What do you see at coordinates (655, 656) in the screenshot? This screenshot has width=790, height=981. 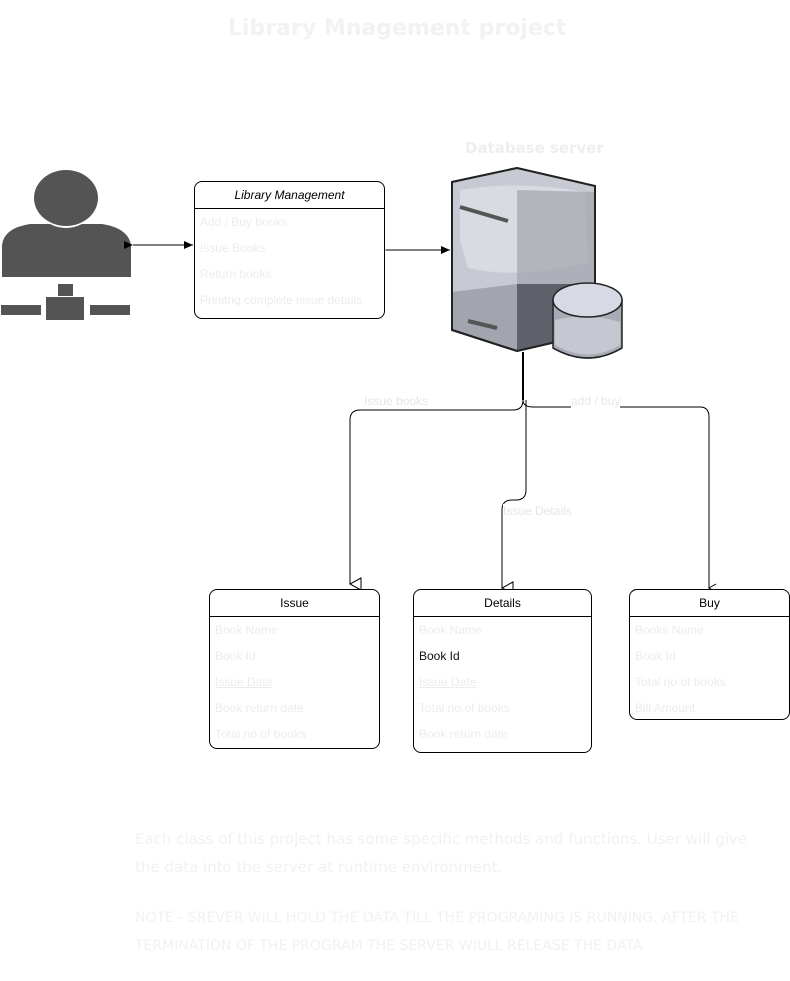 I see `buy-field-book-id: Book Id` at bounding box center [655, 656].